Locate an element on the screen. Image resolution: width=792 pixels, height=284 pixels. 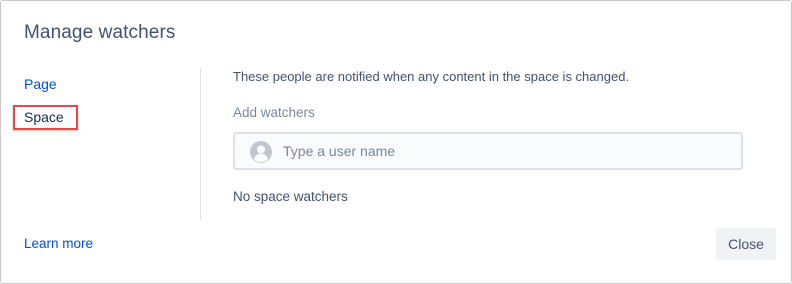
user-avatar-icon is located at coordinates (261, 152).